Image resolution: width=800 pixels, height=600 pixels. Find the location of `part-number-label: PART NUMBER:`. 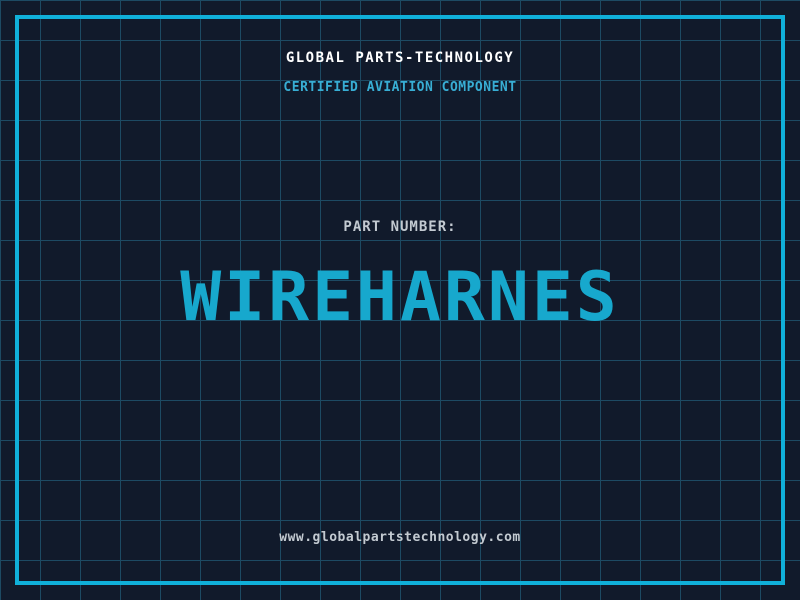

part-number-label: PART NUMBER: is located at coordinates (400, 227).